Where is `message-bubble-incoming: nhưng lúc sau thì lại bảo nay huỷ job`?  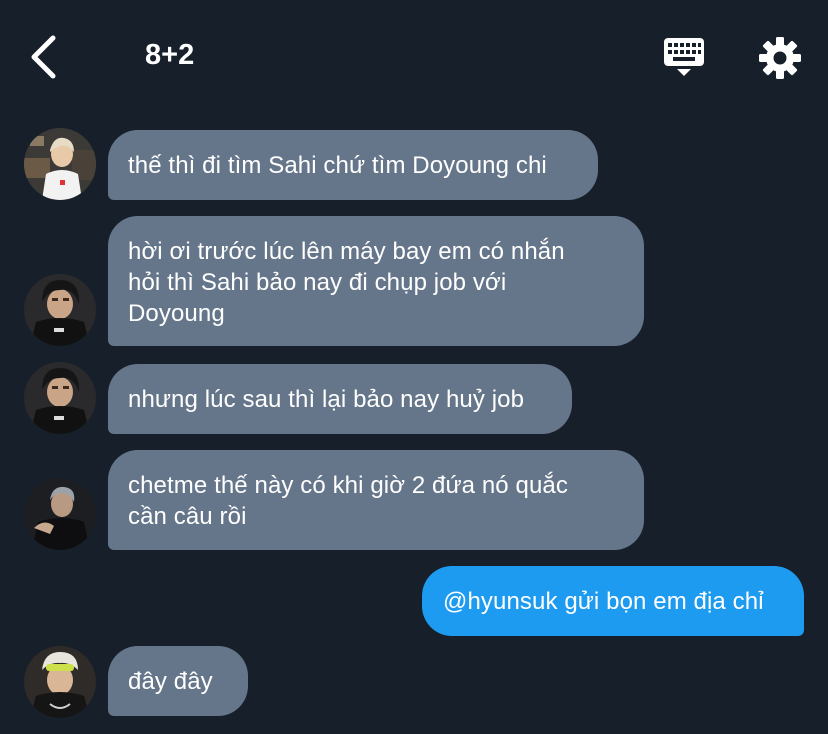 message-bubble-incoming: nhưng lúc sau thì lại bảo nay huỷ job is located at coordinates (340, 399).